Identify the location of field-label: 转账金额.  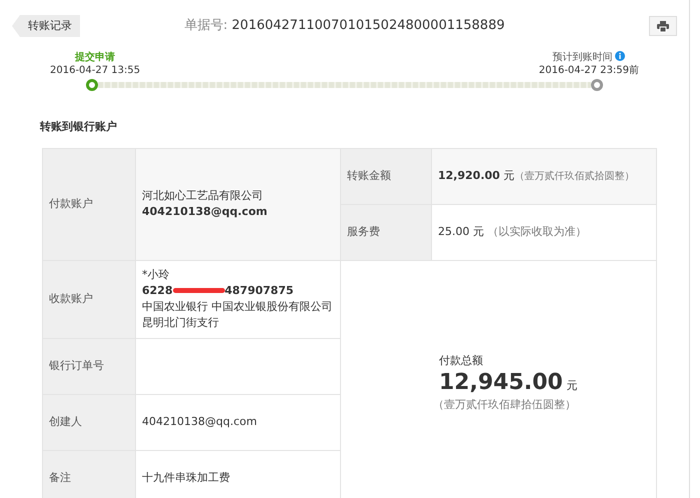
(369, 176).